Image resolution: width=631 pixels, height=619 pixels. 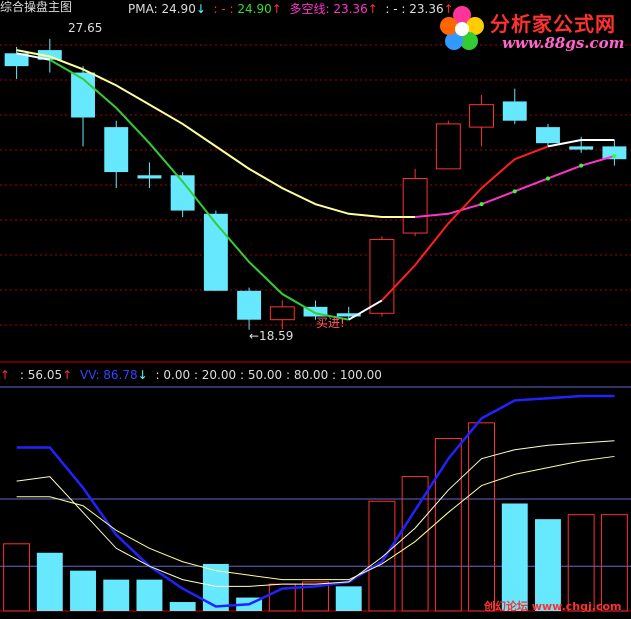 What do you see at coordinates (553, 606) in the screenshot?
I see `forum-watermark: 创幻论坛 www.chgj.com` at bounding box center [553, 606].